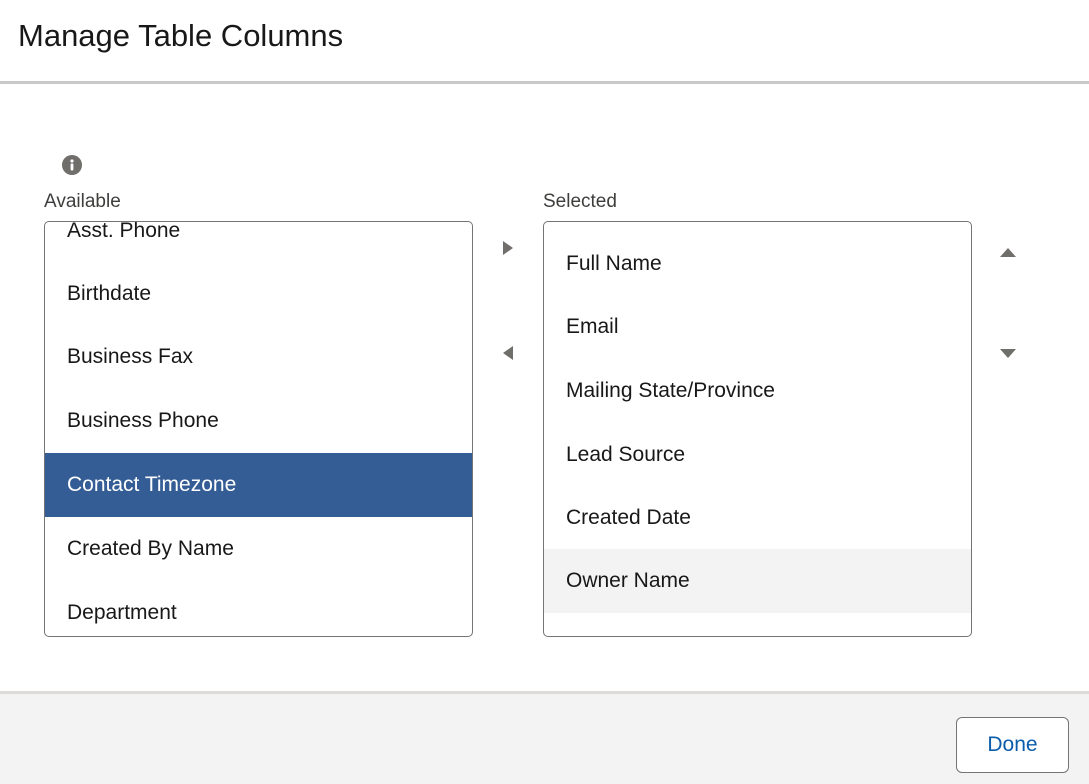 The height and width of the screenshot is (784, 1089). What do you see at coordinates (757, 327) in the screenshot?
I see `selected-option: Email` at bounding box center [757, 327].